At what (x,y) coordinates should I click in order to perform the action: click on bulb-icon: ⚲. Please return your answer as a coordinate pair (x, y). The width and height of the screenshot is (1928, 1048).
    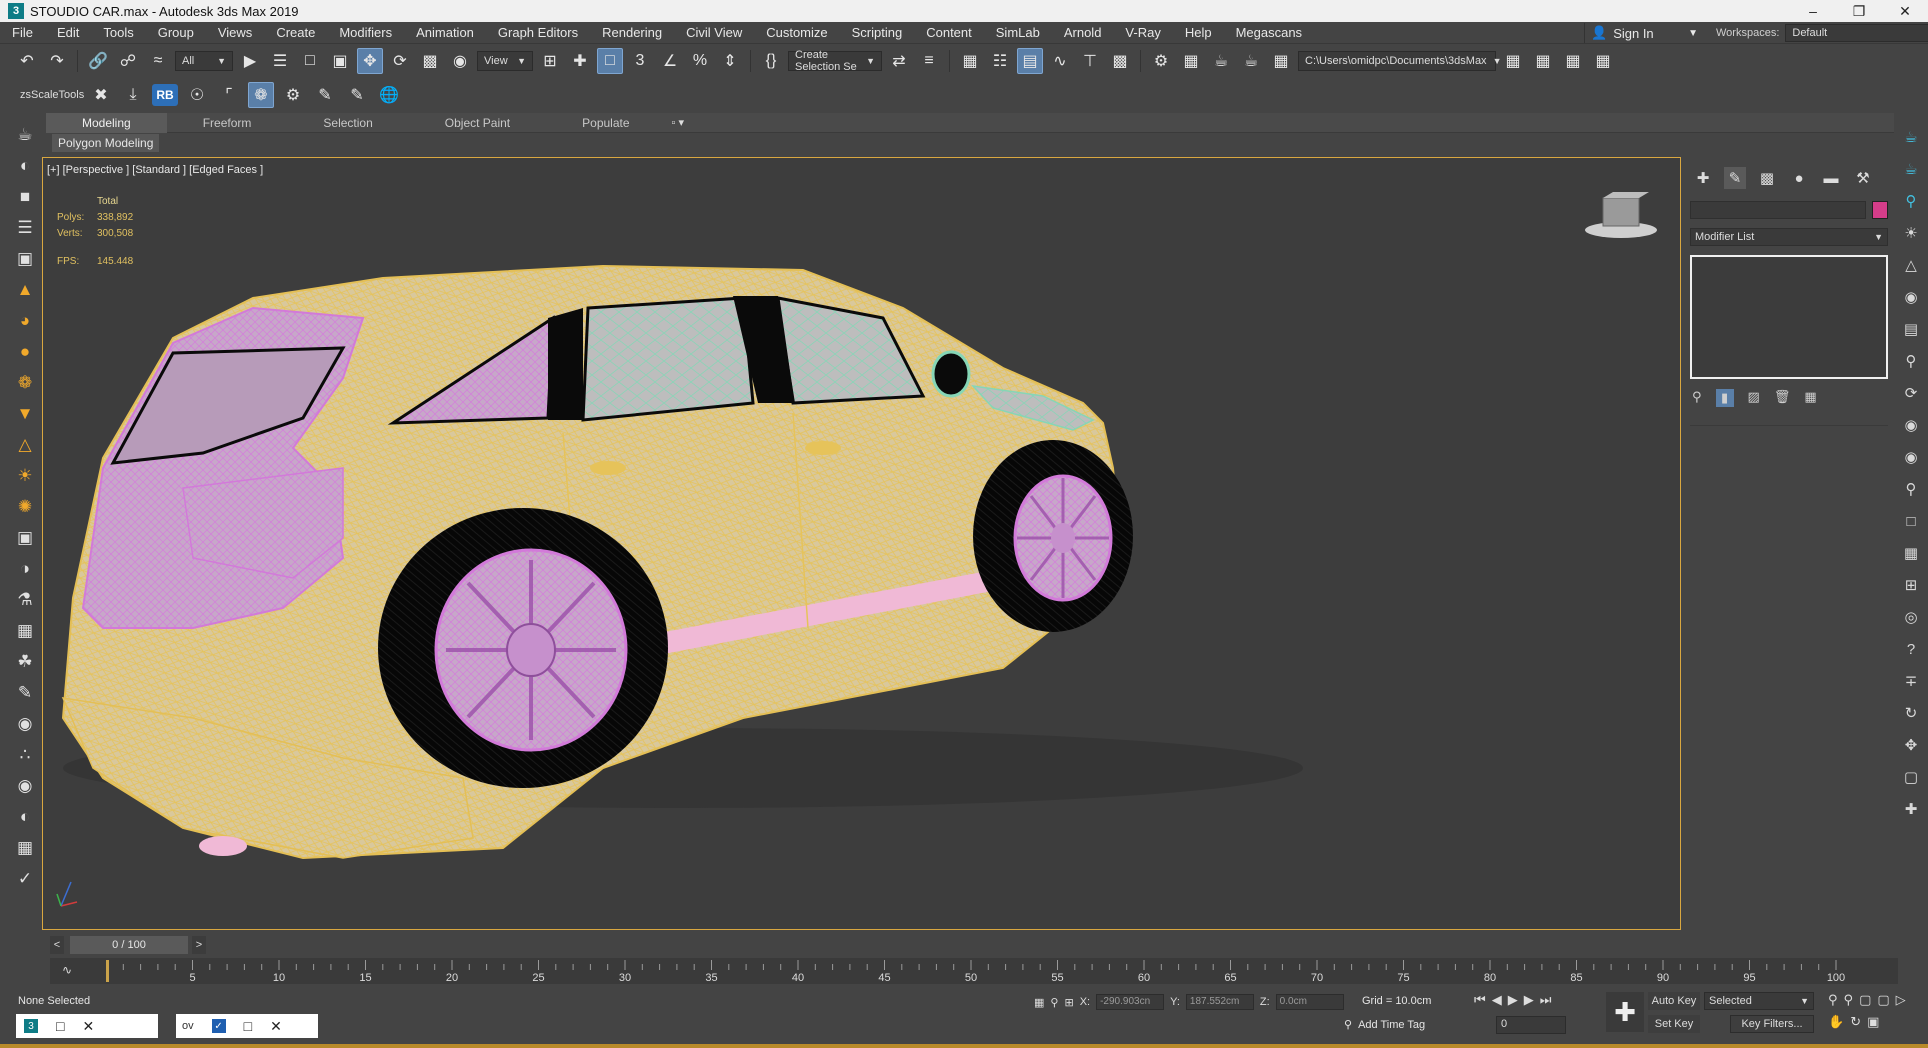
    Looking at the image, I should click on (1911, 201).